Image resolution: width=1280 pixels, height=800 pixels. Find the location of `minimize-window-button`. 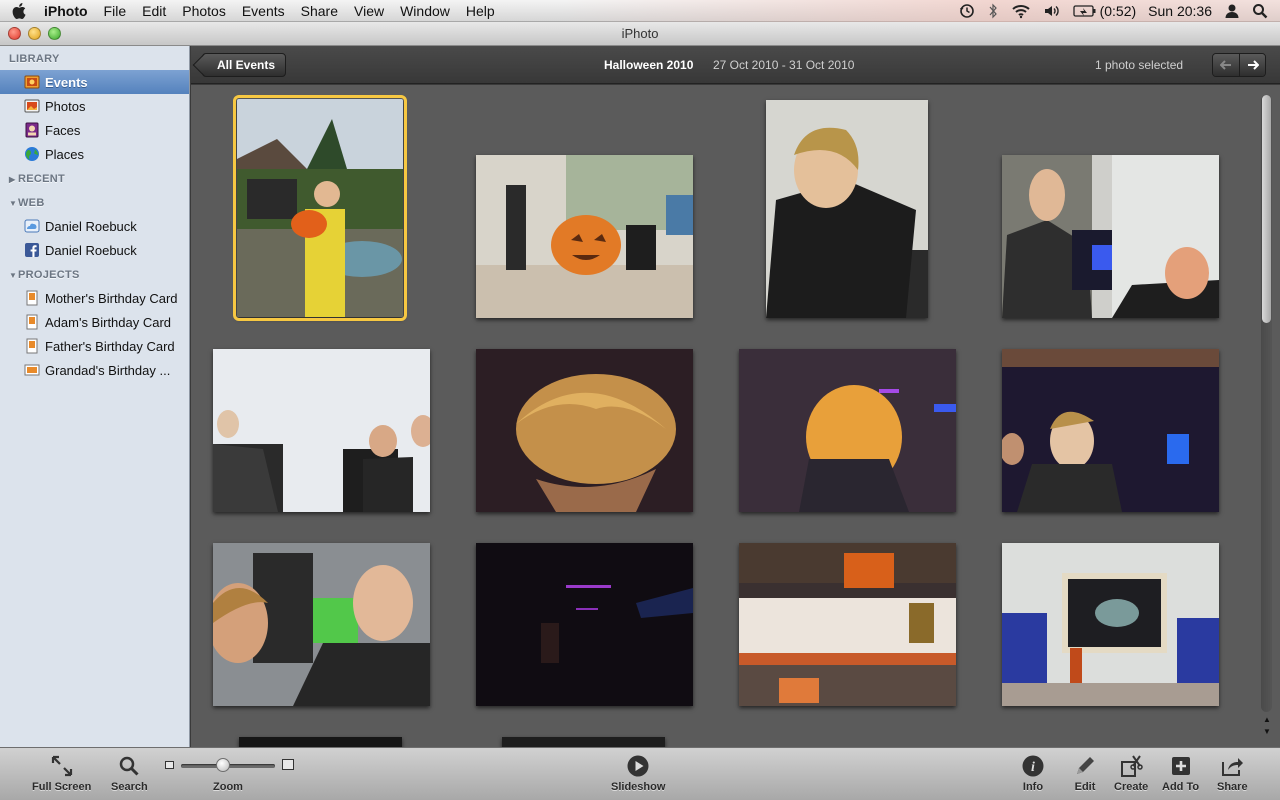

minimize-window-button is located at coordinates (34, 33).